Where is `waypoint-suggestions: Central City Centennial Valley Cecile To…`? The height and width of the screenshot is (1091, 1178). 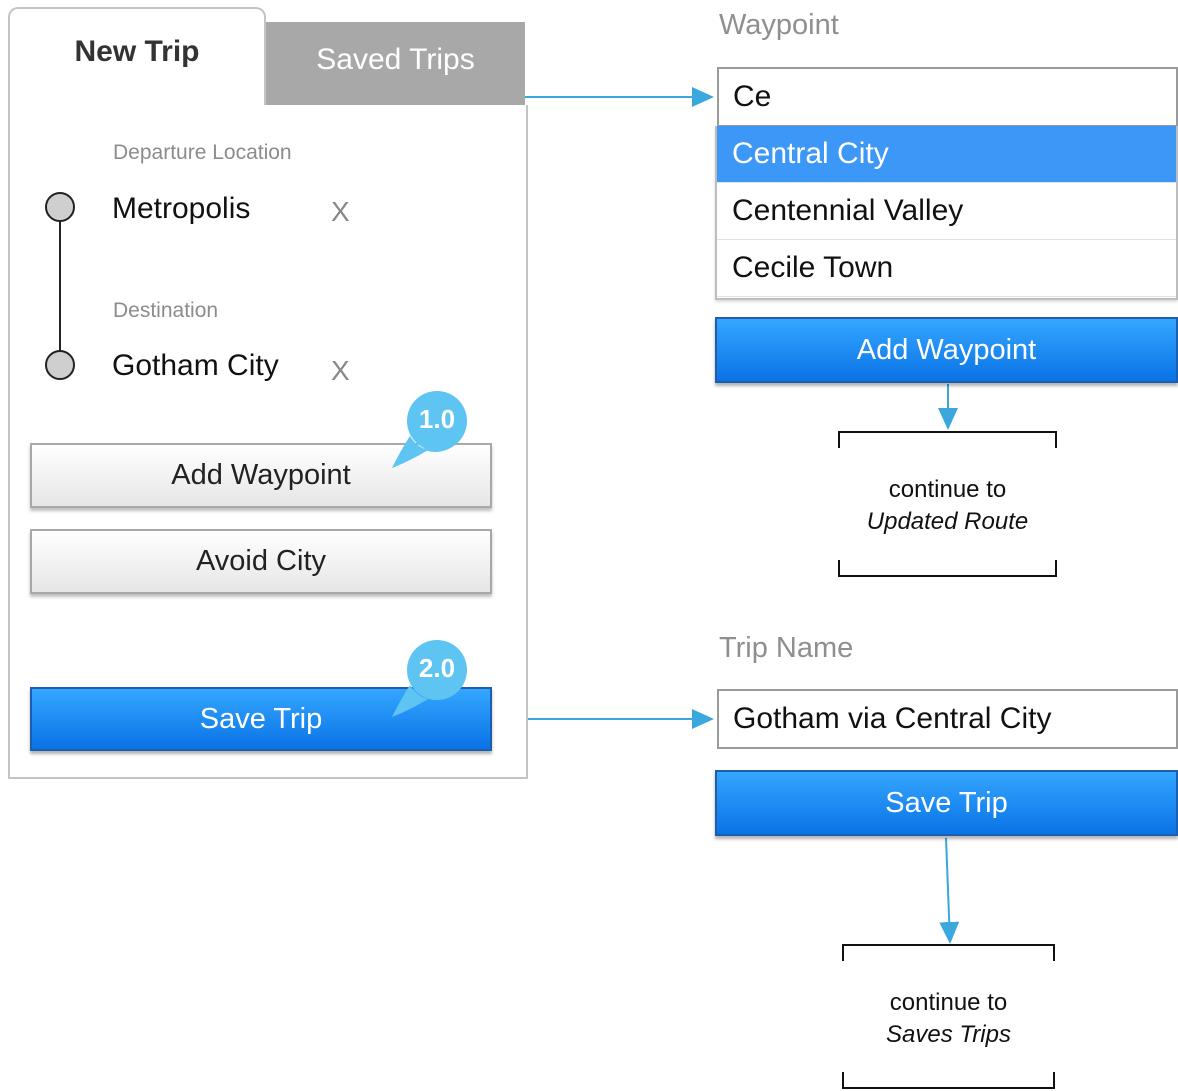
waypoint-suggestions: Central City Centennial Valley Cecile To… is located at coordinates (946, 213).